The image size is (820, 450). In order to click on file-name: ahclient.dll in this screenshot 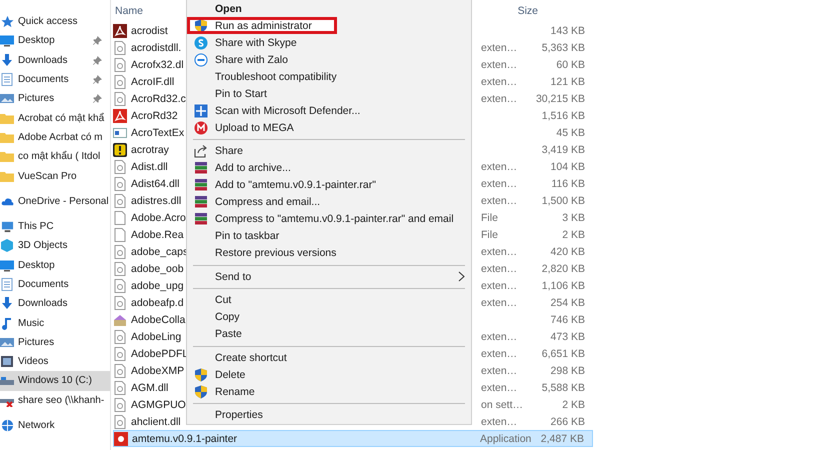, I will do `click(156, 422)`.